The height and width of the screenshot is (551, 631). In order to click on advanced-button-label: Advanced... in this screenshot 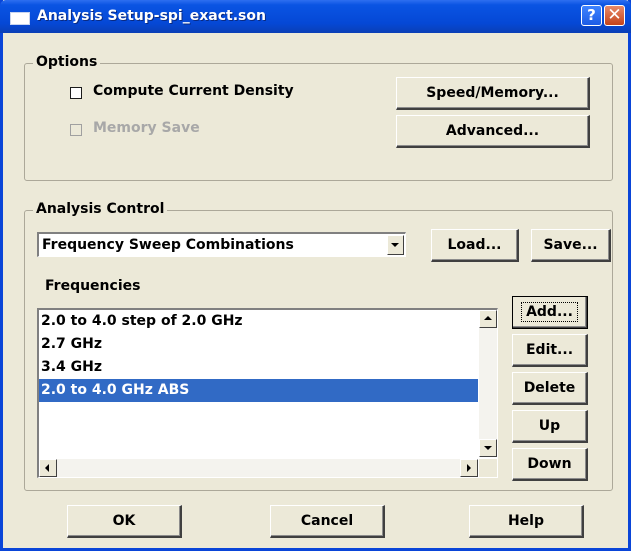, I will do `click(492, 131)`.